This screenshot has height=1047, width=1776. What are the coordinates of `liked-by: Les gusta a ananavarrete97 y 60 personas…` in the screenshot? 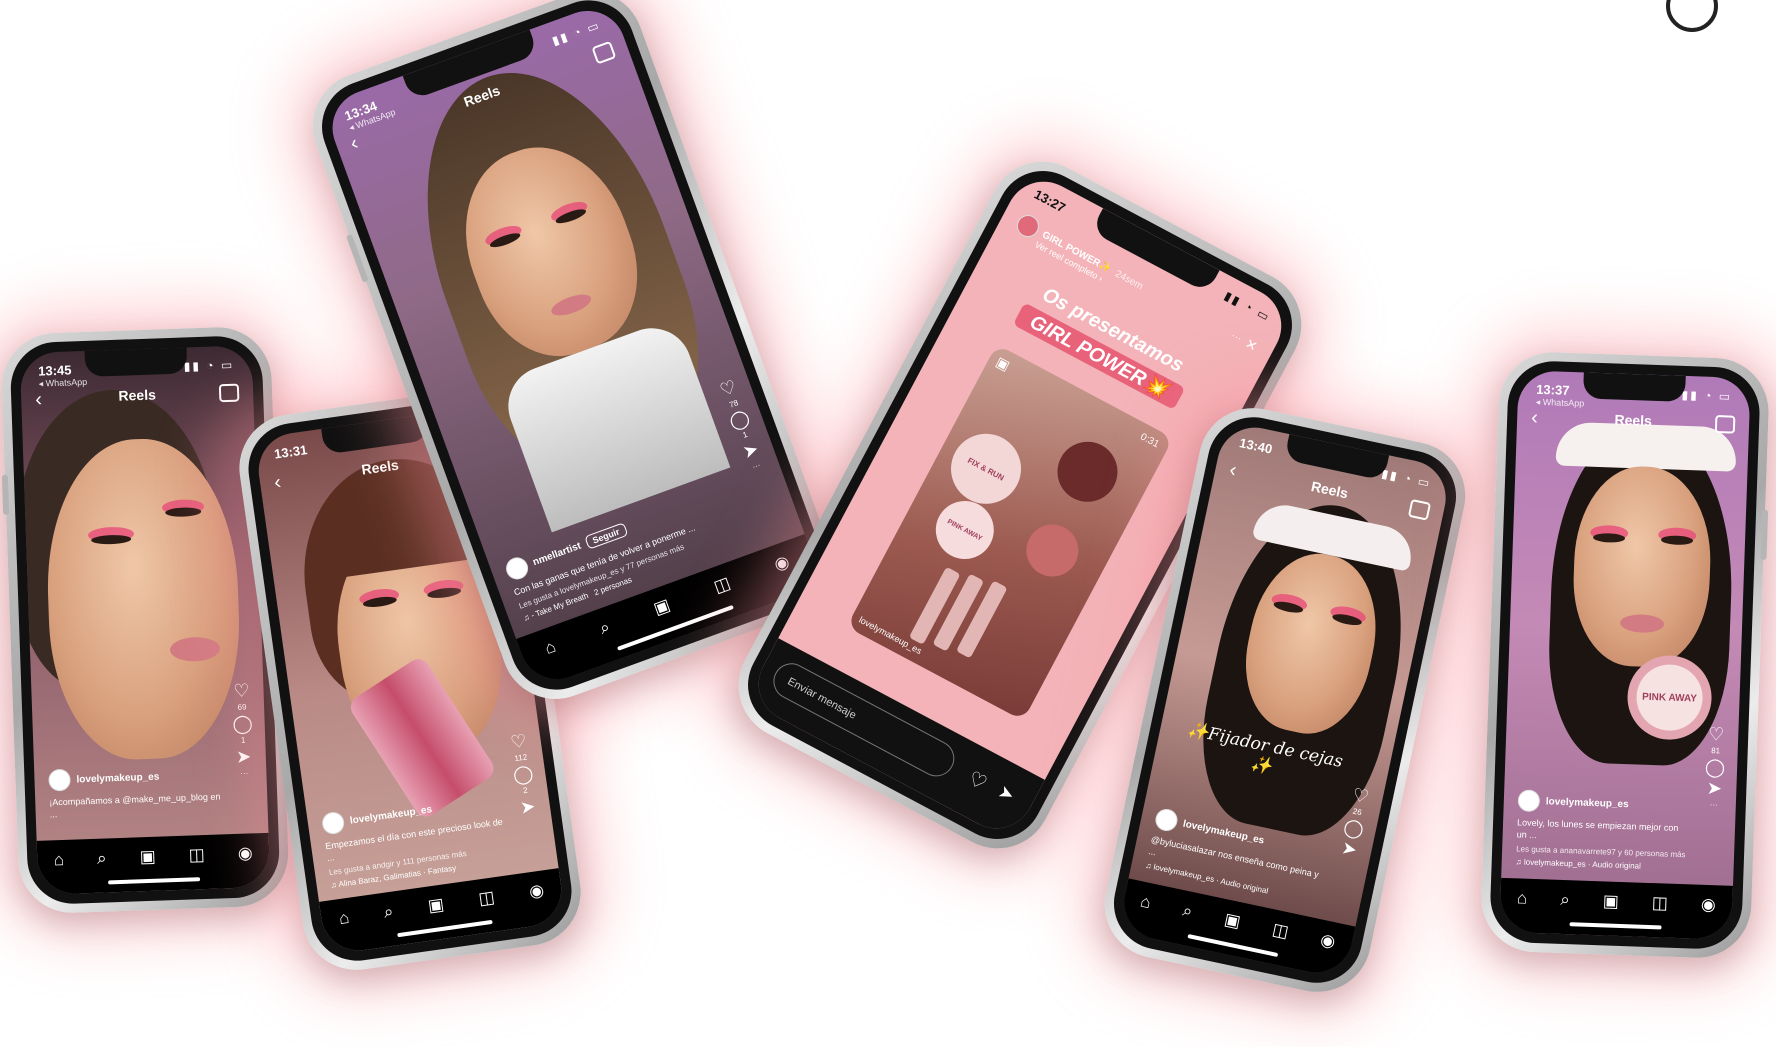 It's located at (1602, 851).